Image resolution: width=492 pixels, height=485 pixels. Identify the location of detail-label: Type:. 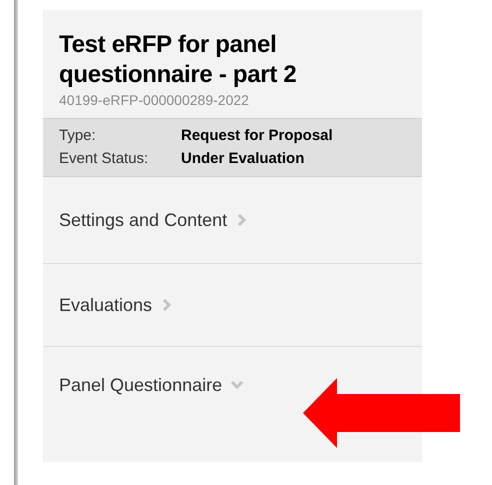
(78, 136).